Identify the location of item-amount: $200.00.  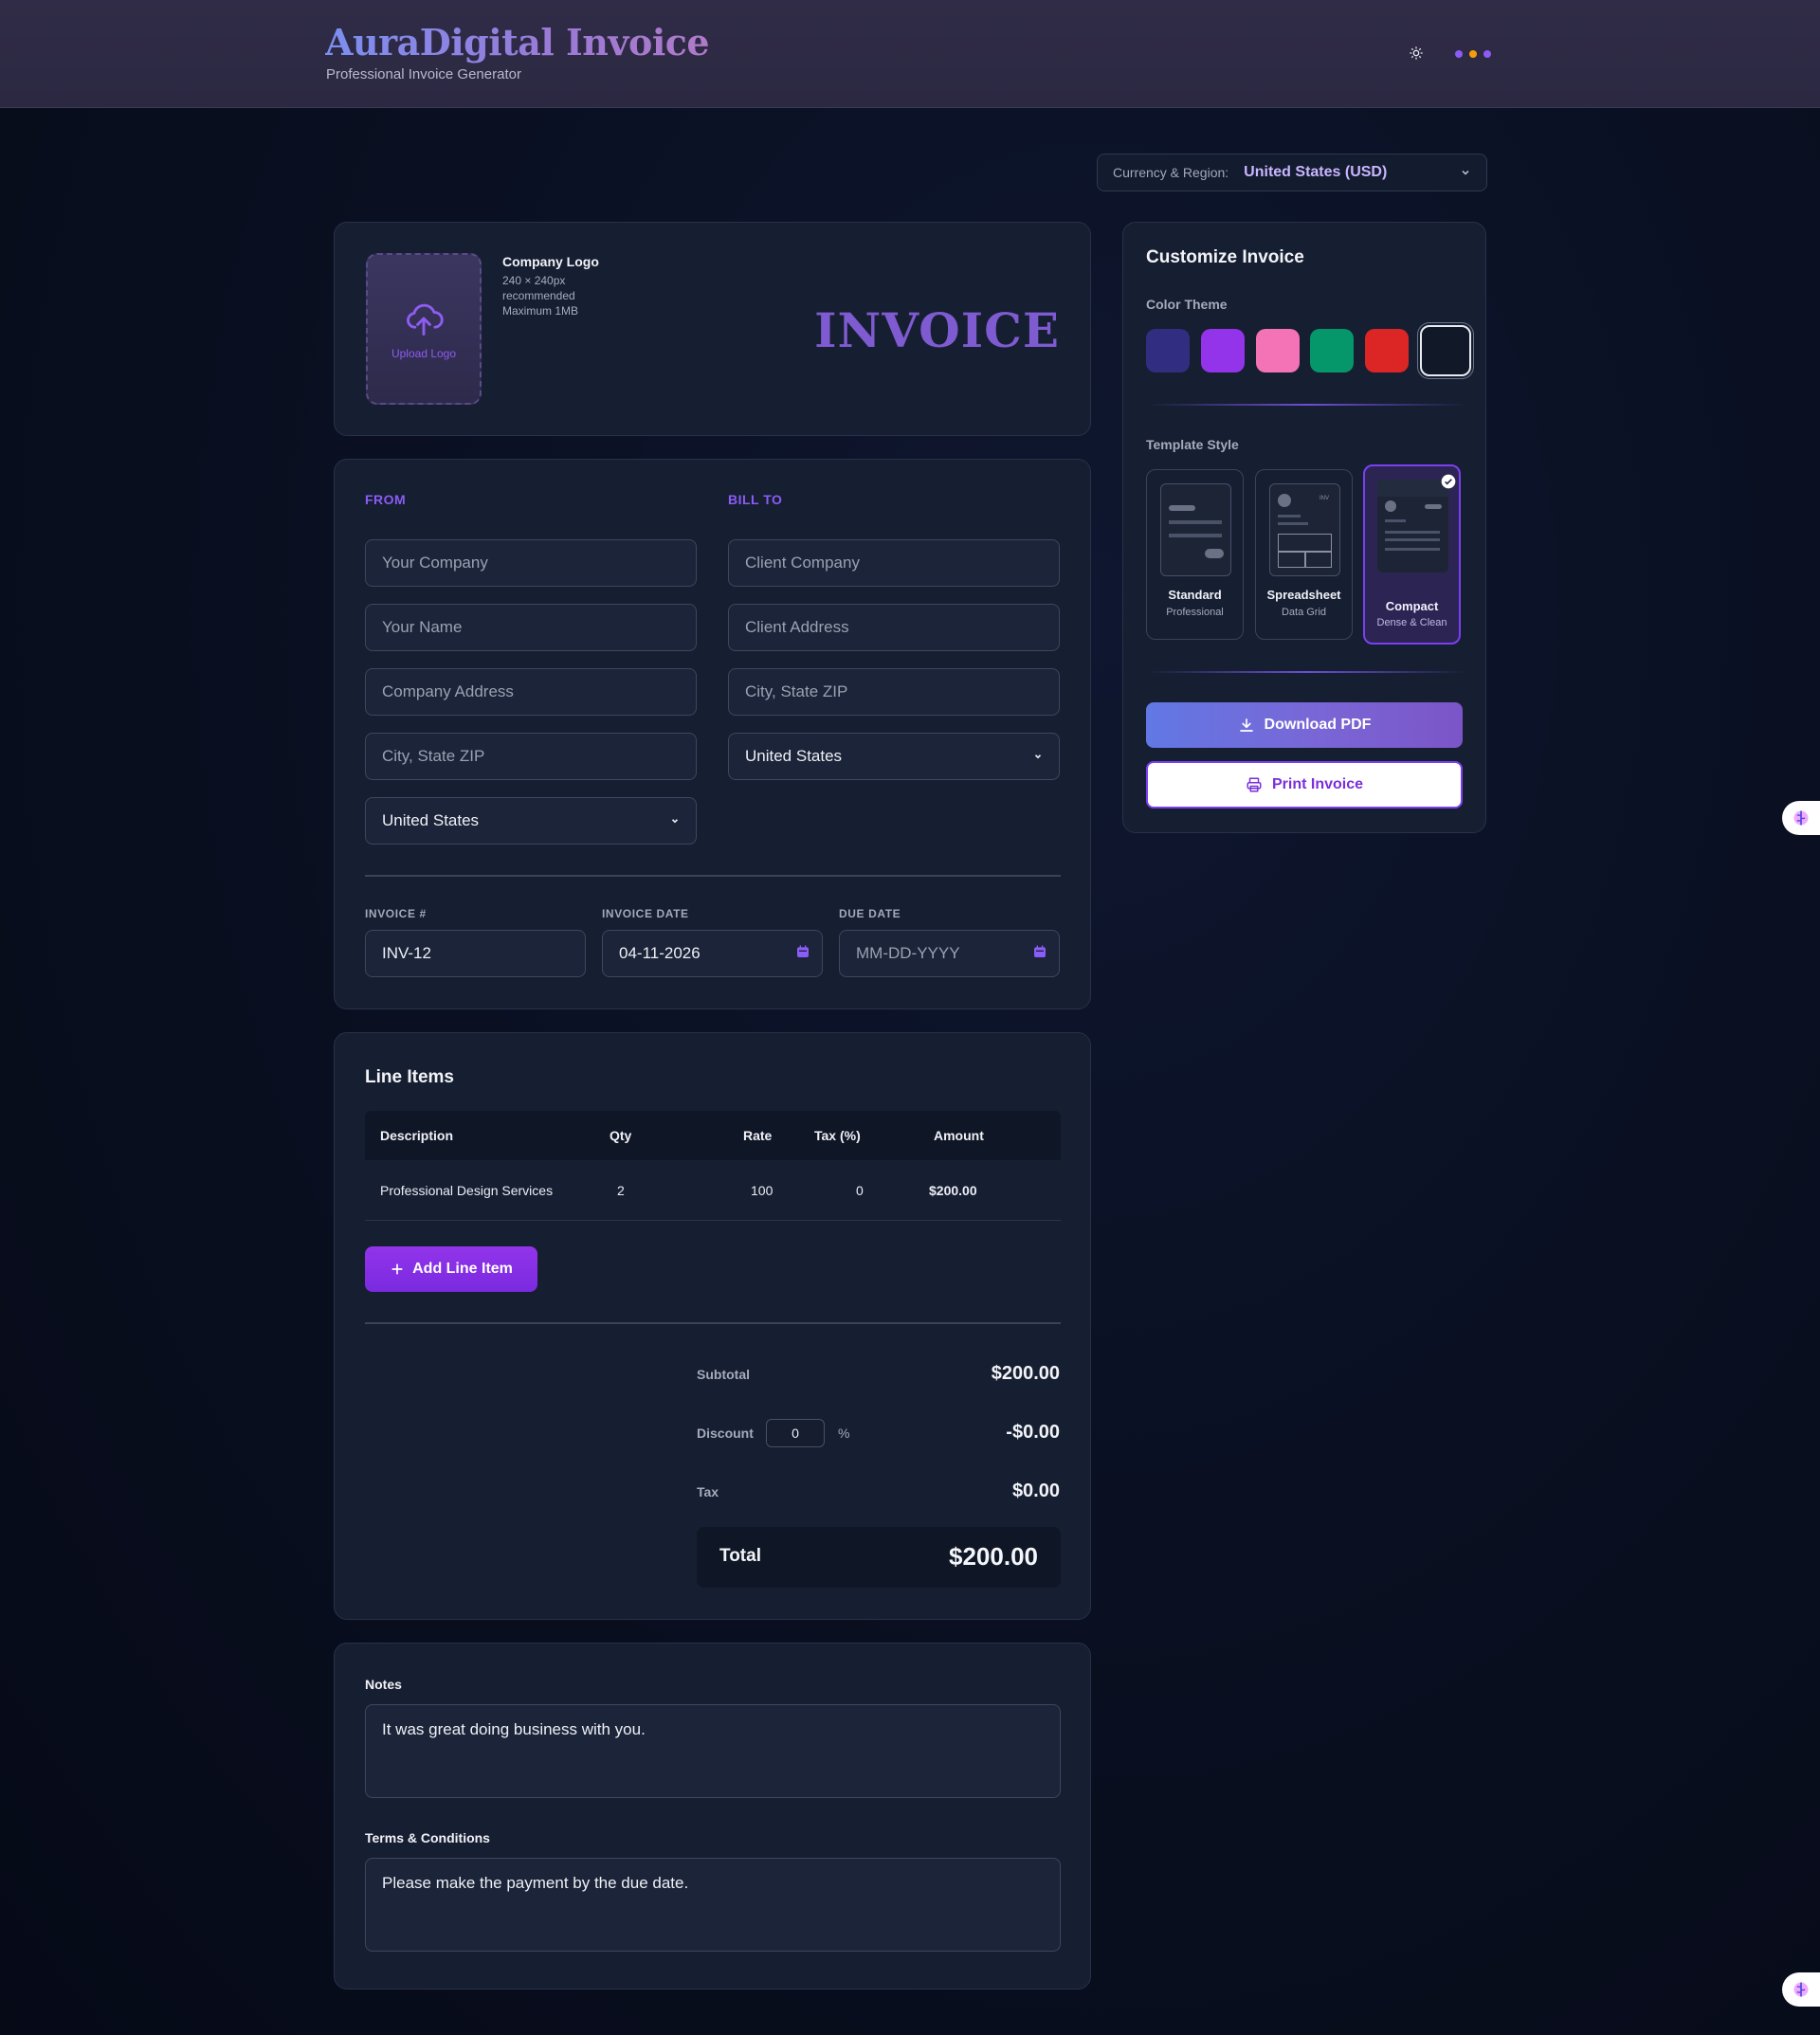
(953, 1190).